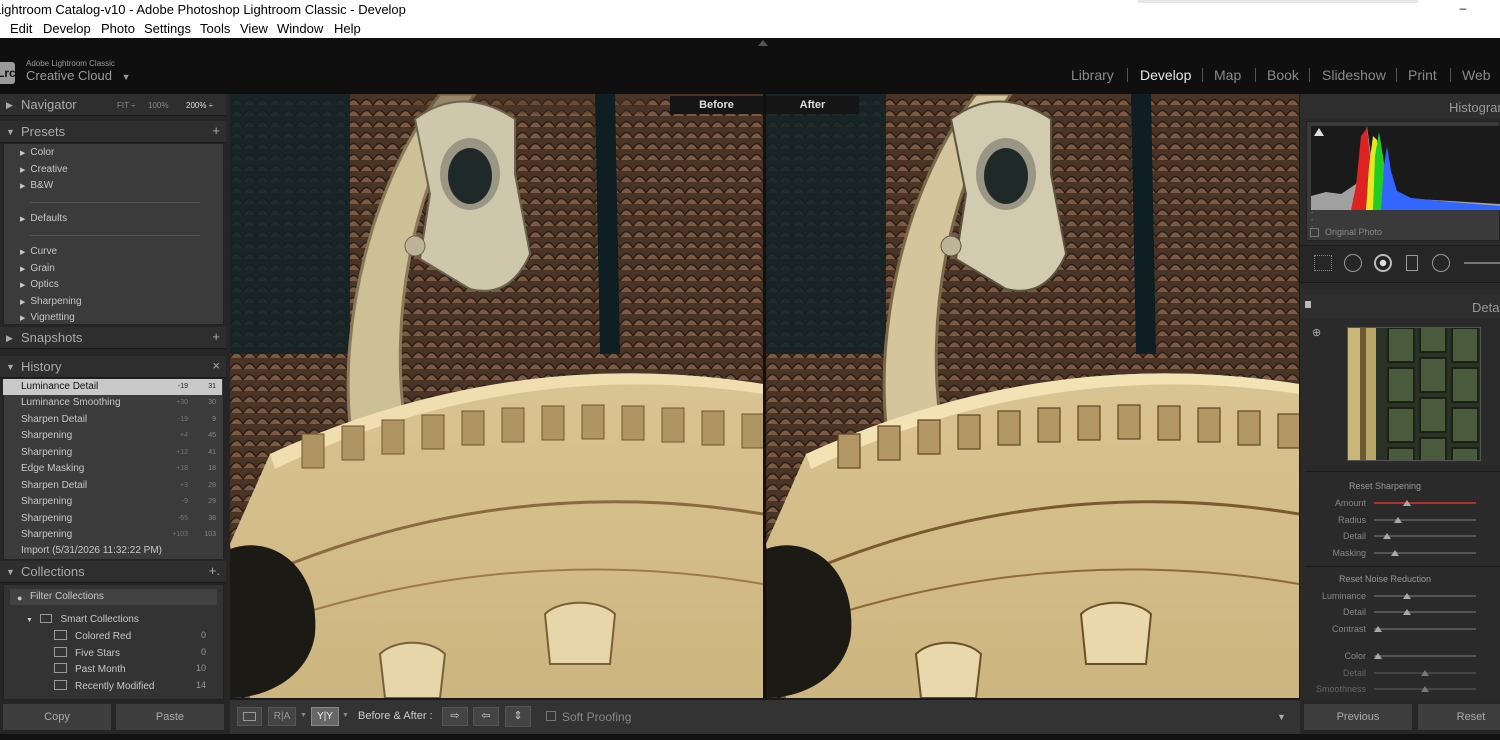 This screenshot has width=1500, height=740. Describe the element at coordinates (1358, 717) in the screenshot. I see `previous-button: Previous` at that location.